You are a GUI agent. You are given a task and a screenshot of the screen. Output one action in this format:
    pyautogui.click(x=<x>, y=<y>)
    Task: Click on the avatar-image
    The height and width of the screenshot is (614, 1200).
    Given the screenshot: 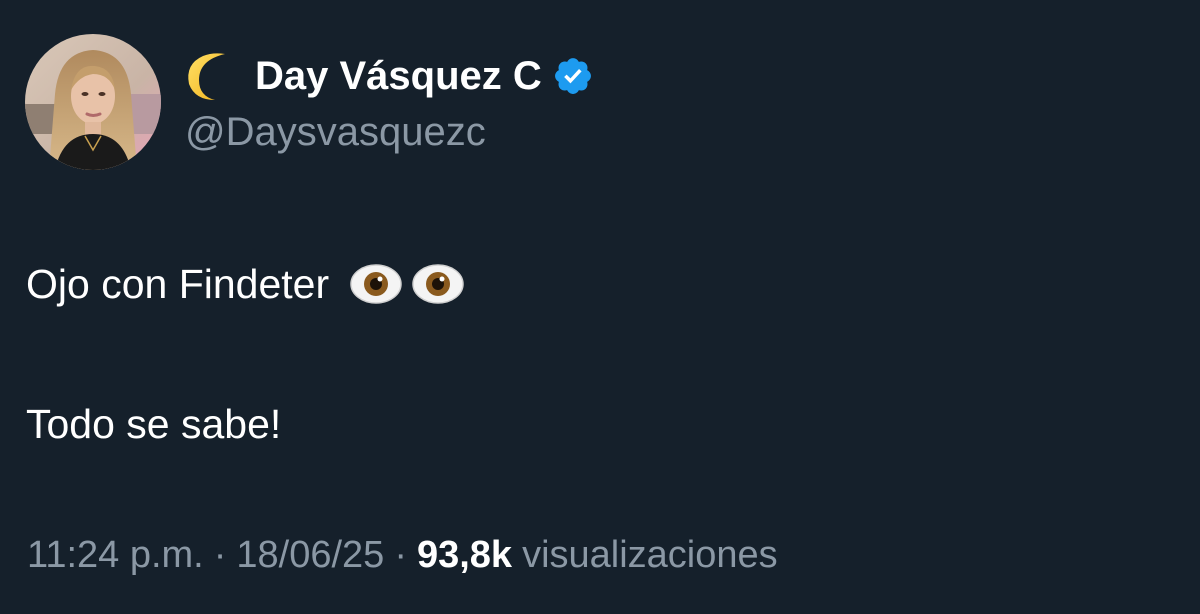 What is the action you would take?
    pyautogui.click(x=93, y=102)
    